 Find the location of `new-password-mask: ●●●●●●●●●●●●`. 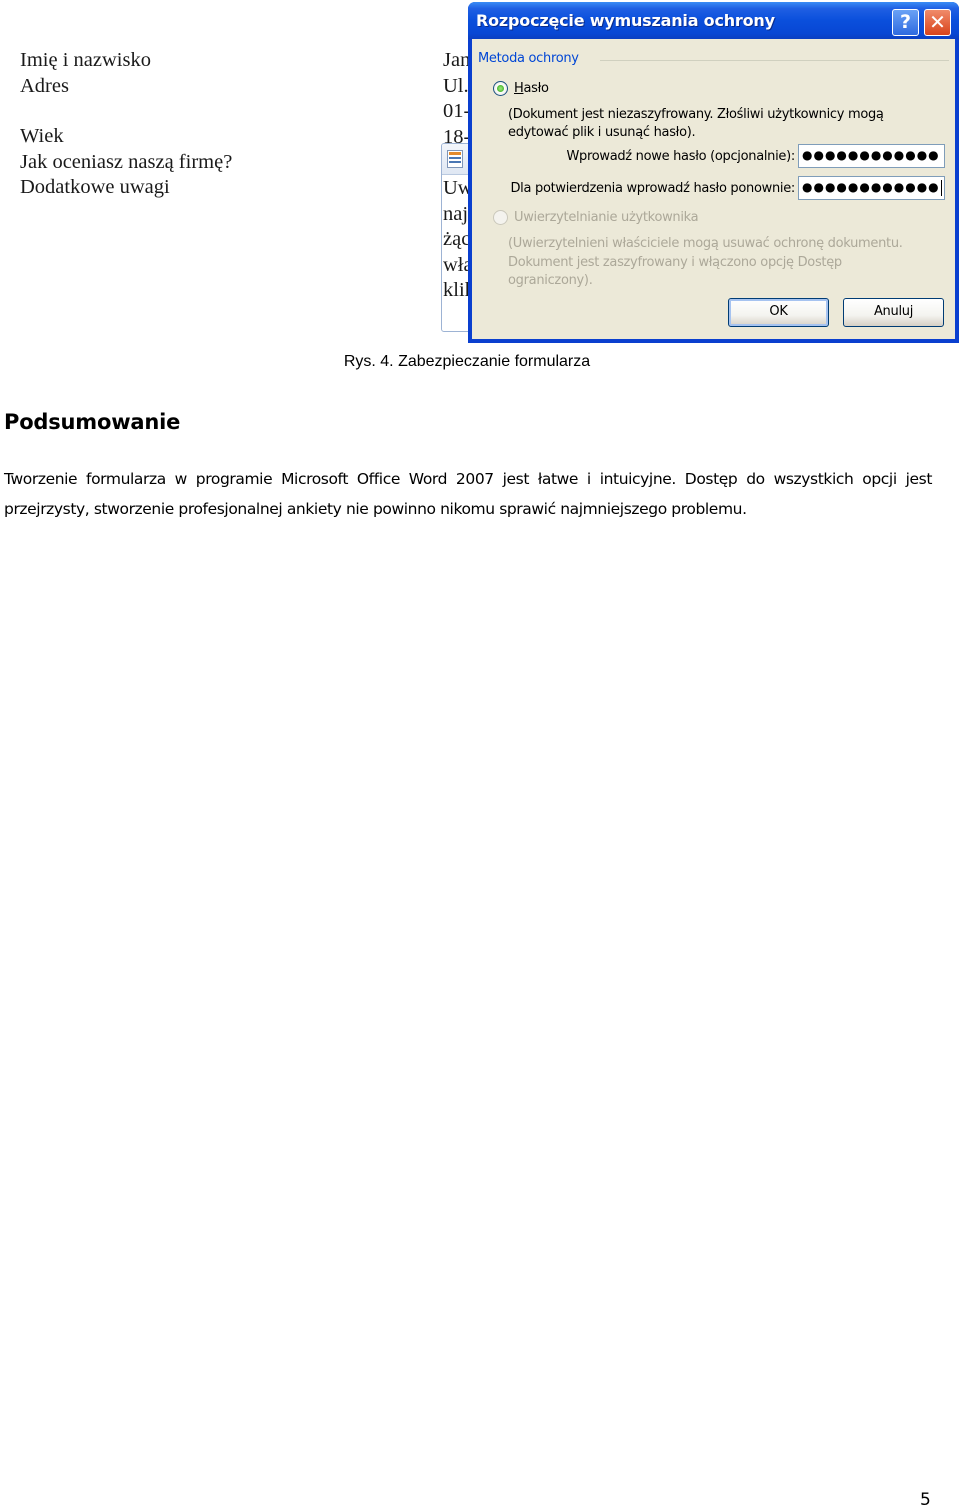

new-password-mask: ●●●●●●●●●●●● is located at coordinates (871, 155).